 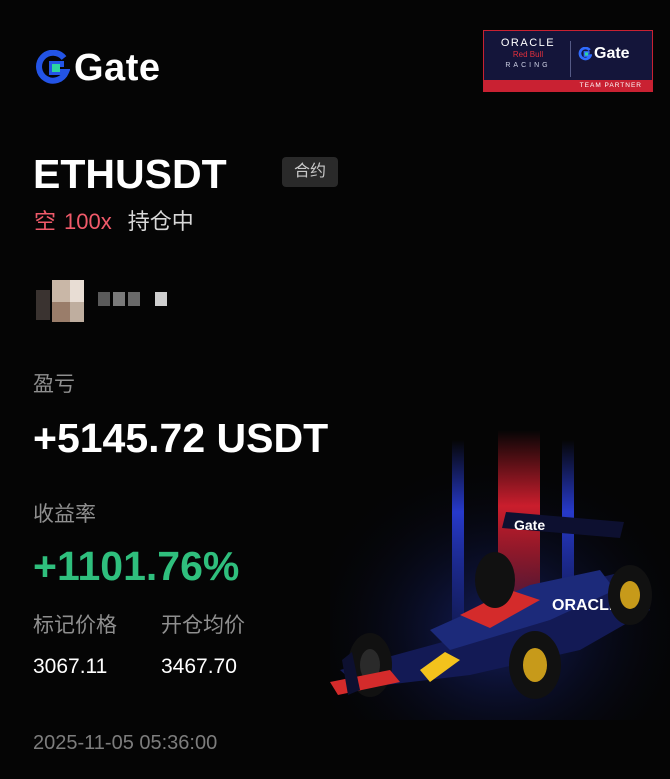 I want to click on logo-text: Gate, so click(x=117, y=68).